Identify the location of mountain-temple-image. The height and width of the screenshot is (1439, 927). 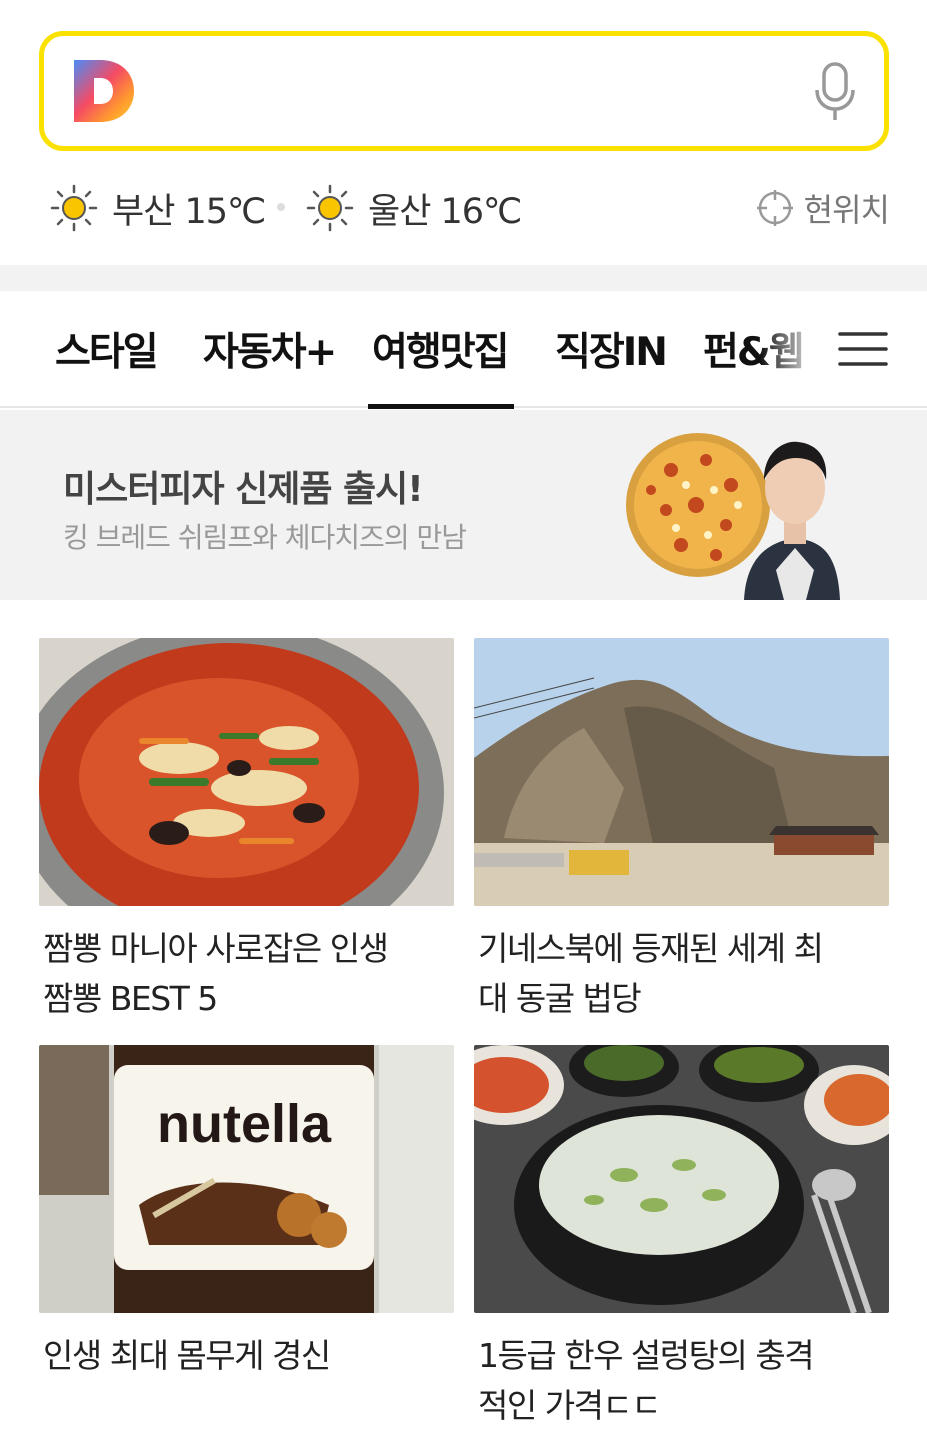
(681, 772).